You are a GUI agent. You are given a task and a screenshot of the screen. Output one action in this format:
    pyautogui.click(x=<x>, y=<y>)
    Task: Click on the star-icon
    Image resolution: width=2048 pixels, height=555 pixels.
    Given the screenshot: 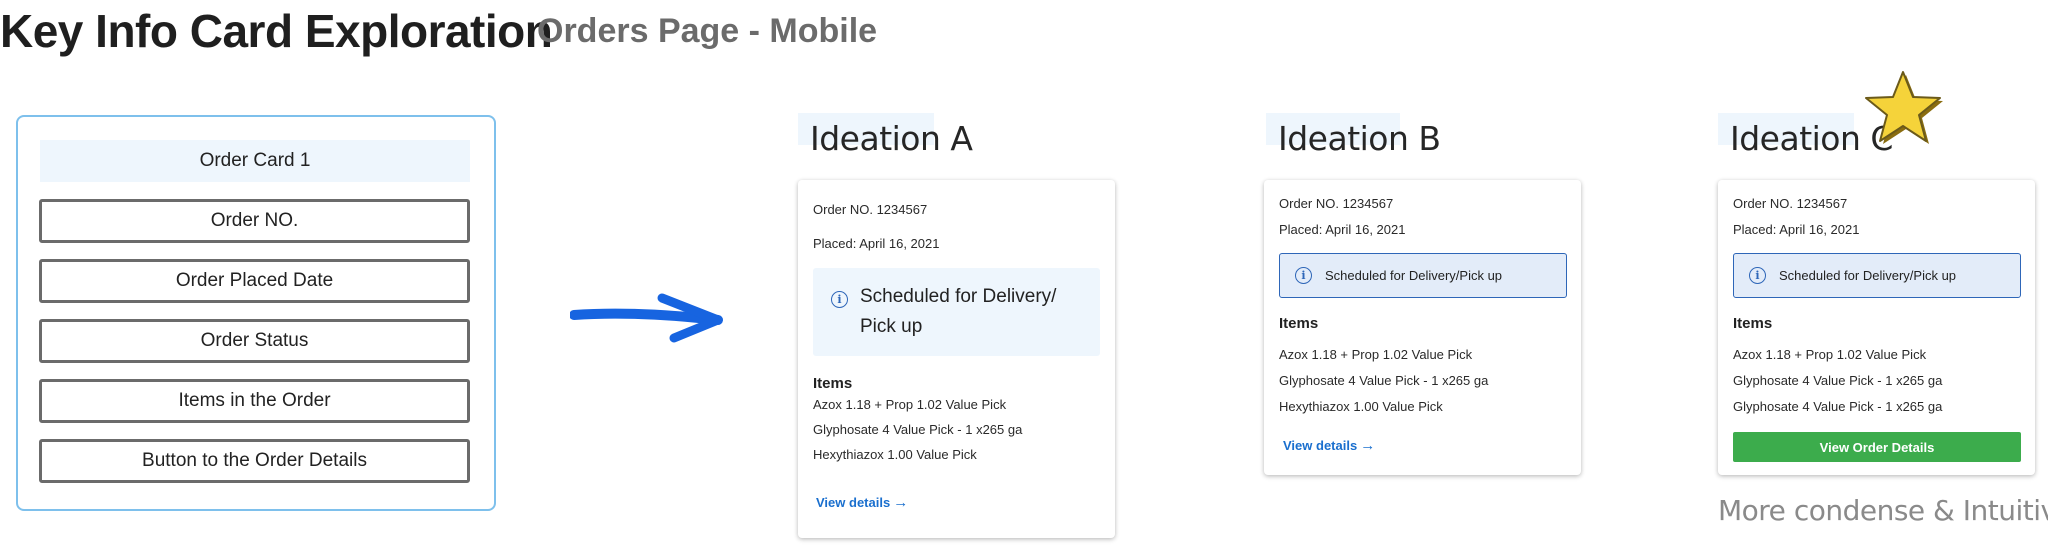 What is the action you would take?
    pyautogui.click(x=1904, y=107)
    